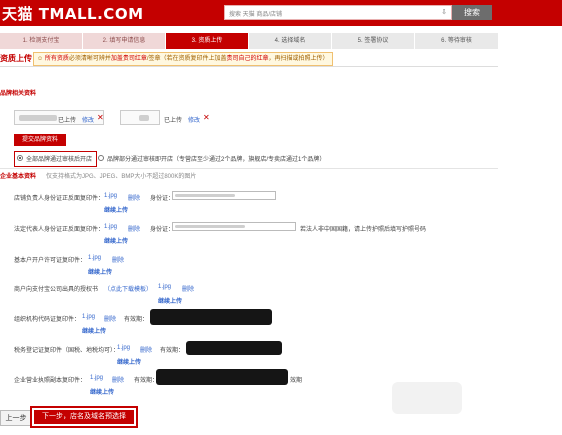 This screenshot has width=562, height=435. I want to click on row-2-label: 法定代表人身份证正反面复印件：, so click(59, 230).